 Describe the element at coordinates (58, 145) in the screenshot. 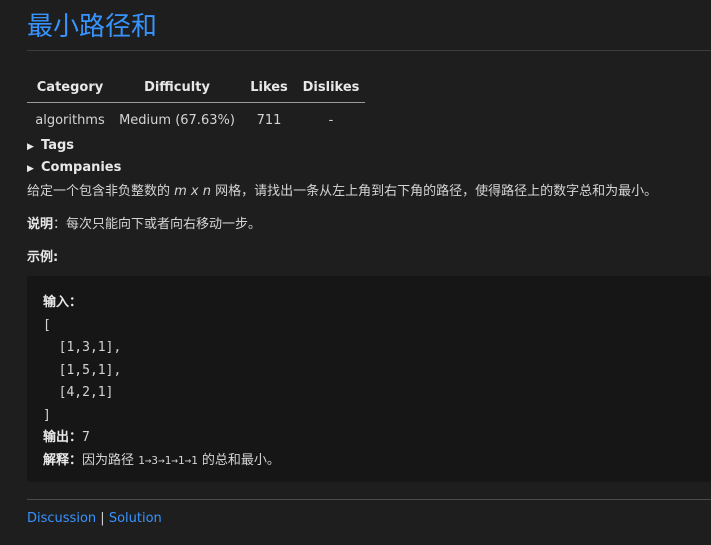

I see `tags-label: Tags` at that location.